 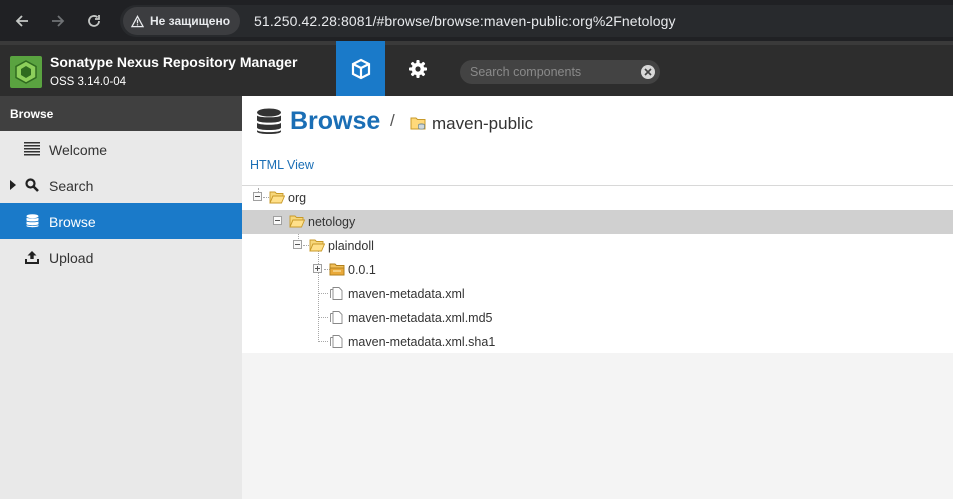 I want to click on tree-node-file: maven-metadata.xml.sha1, so click(x=597, y=342).